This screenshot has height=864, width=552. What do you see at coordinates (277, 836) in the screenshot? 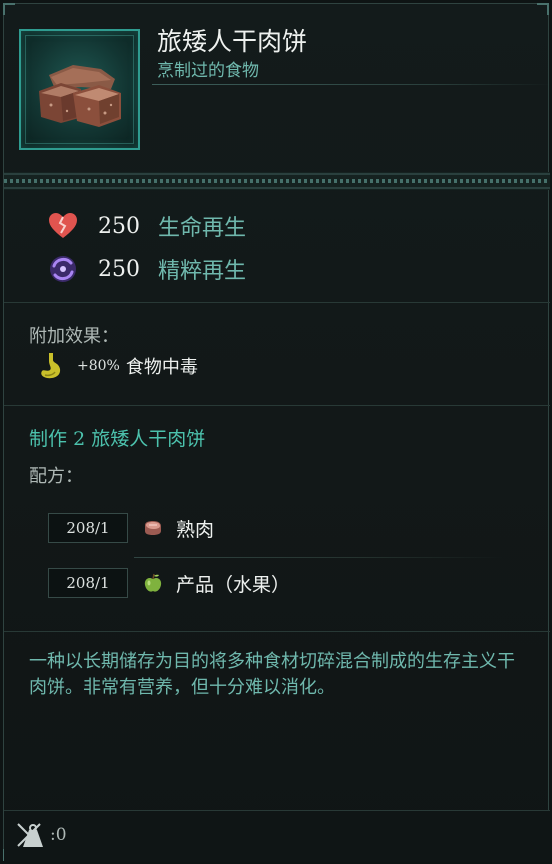
I see `tooltip-footer: :0` at bounding box center [277, 836].